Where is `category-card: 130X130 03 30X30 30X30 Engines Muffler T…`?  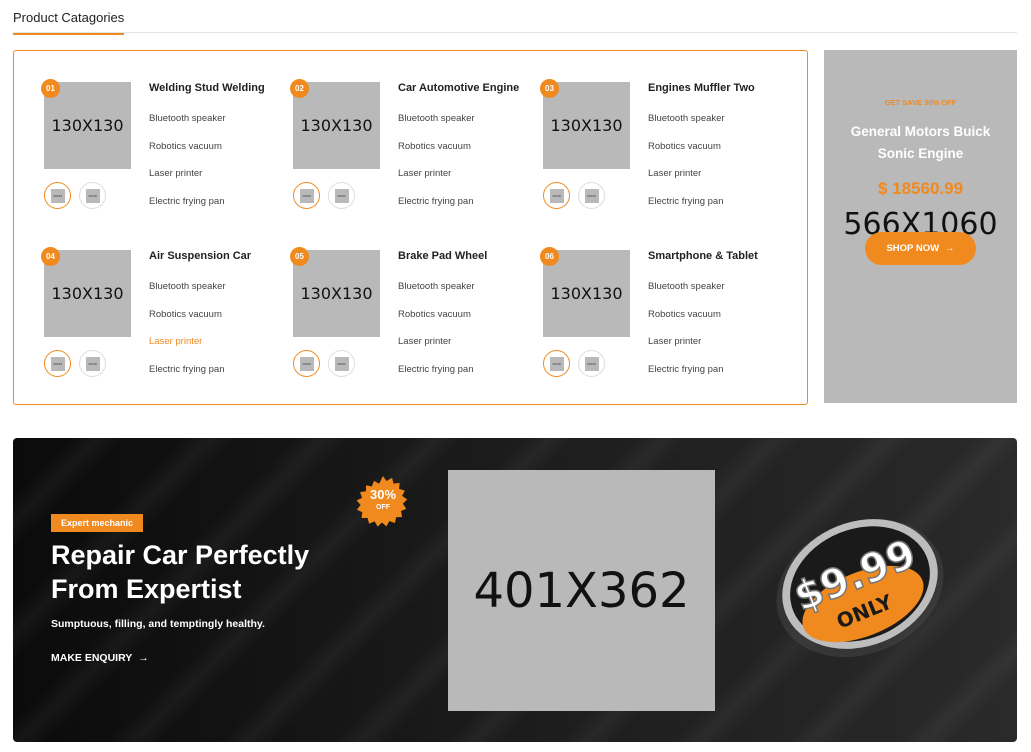
category-card: 130X130 03 30X30 30X30 Engines Muffler T… is located at coordinates (634, 130).